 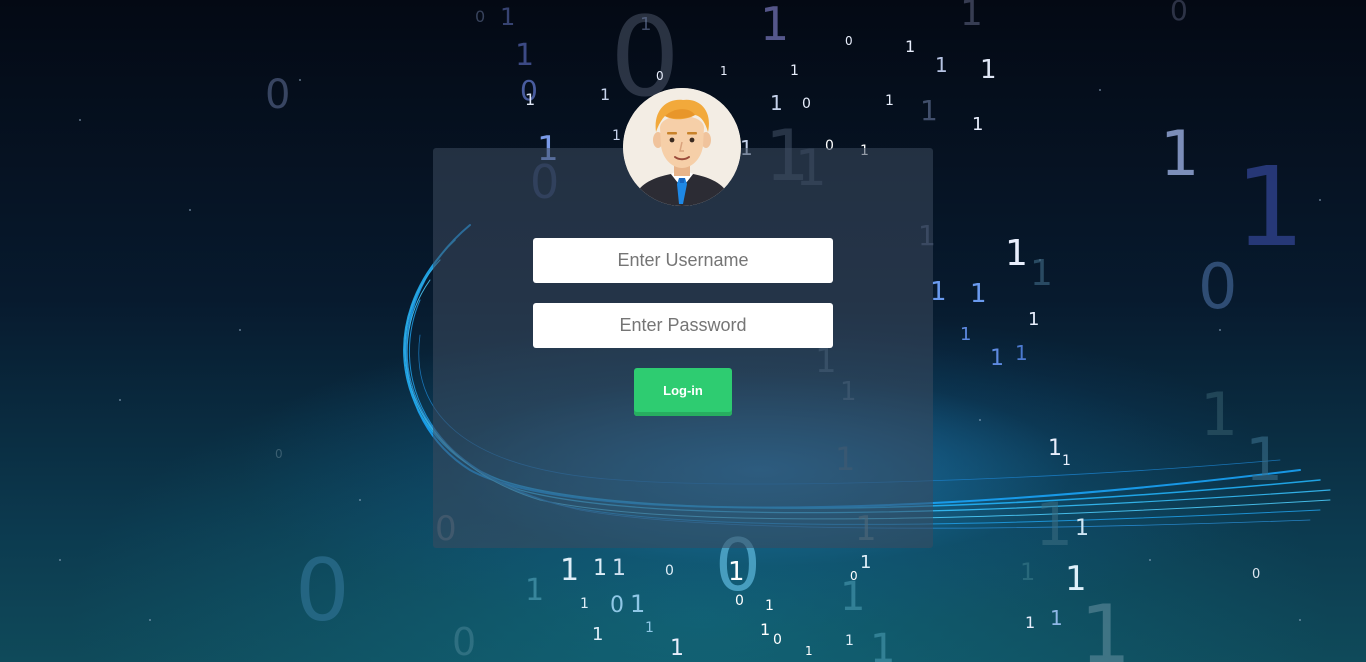 What do you see at coordinates (682, 147) in the screenshot?
I see `businessman-avatar-icon` at bounding box center [682, 147].